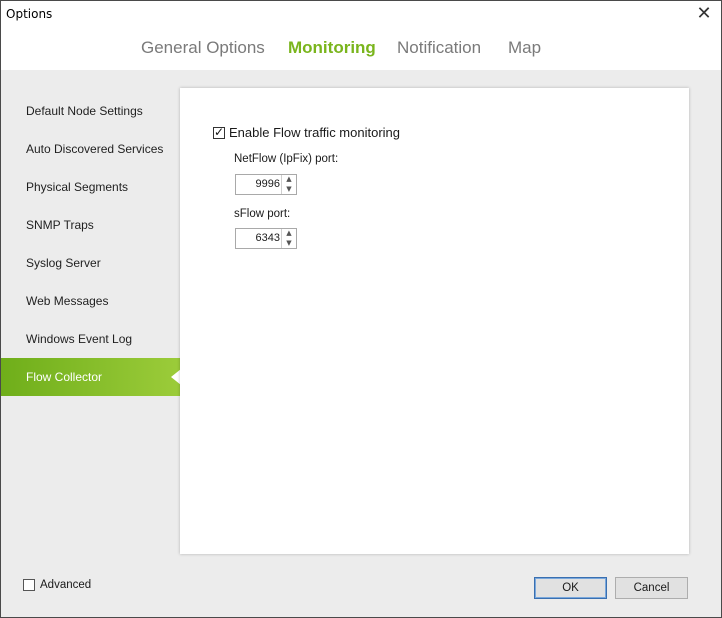 The width and height of the screenshot is (722, 618). I want to click on close-icon: ✕, so click(704, 15).